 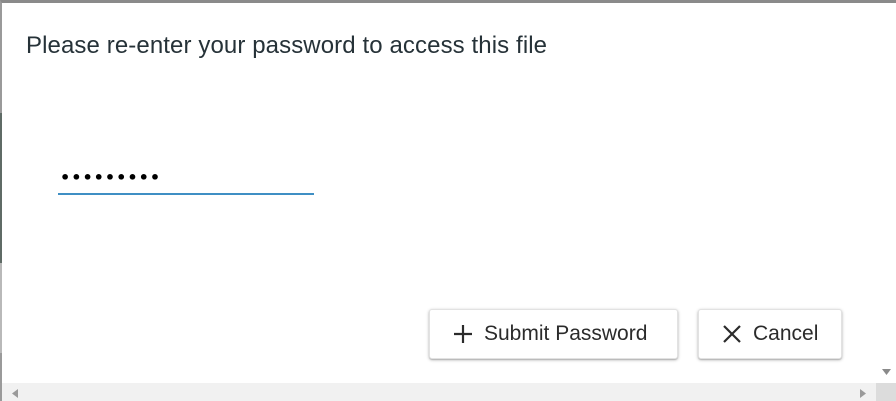 What do you see at coordinates (566, 333) in the screenshot?
I see `submit-password-label: Submit Password` at bounding box center [566, 333].